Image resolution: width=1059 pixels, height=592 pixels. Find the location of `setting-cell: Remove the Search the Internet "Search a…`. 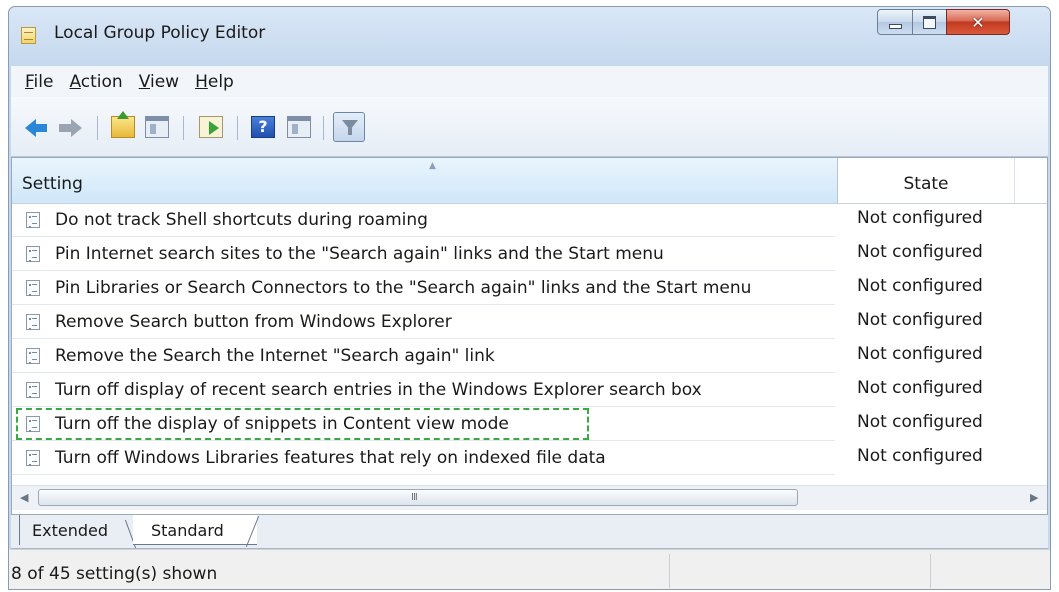

setting-cell: Remove the Search the Internet "Search a… is located at coordinates (423, 356).